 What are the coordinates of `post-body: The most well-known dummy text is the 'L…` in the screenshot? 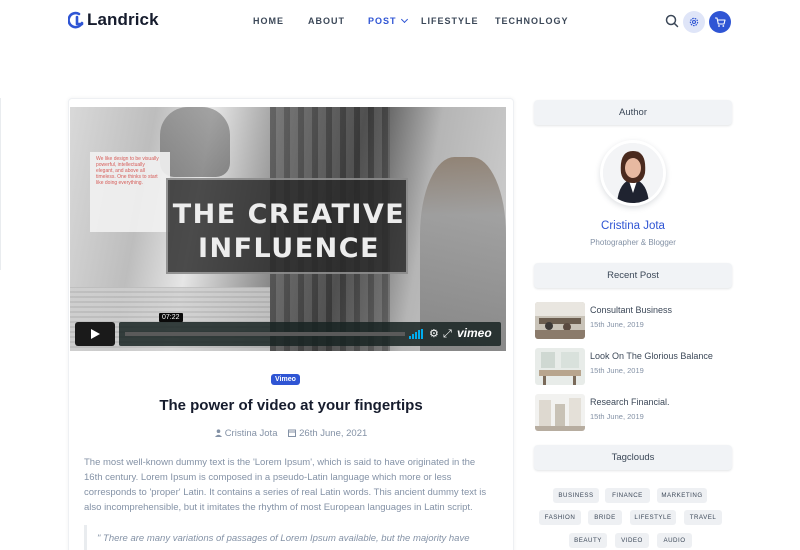 It's located at (285, 485).